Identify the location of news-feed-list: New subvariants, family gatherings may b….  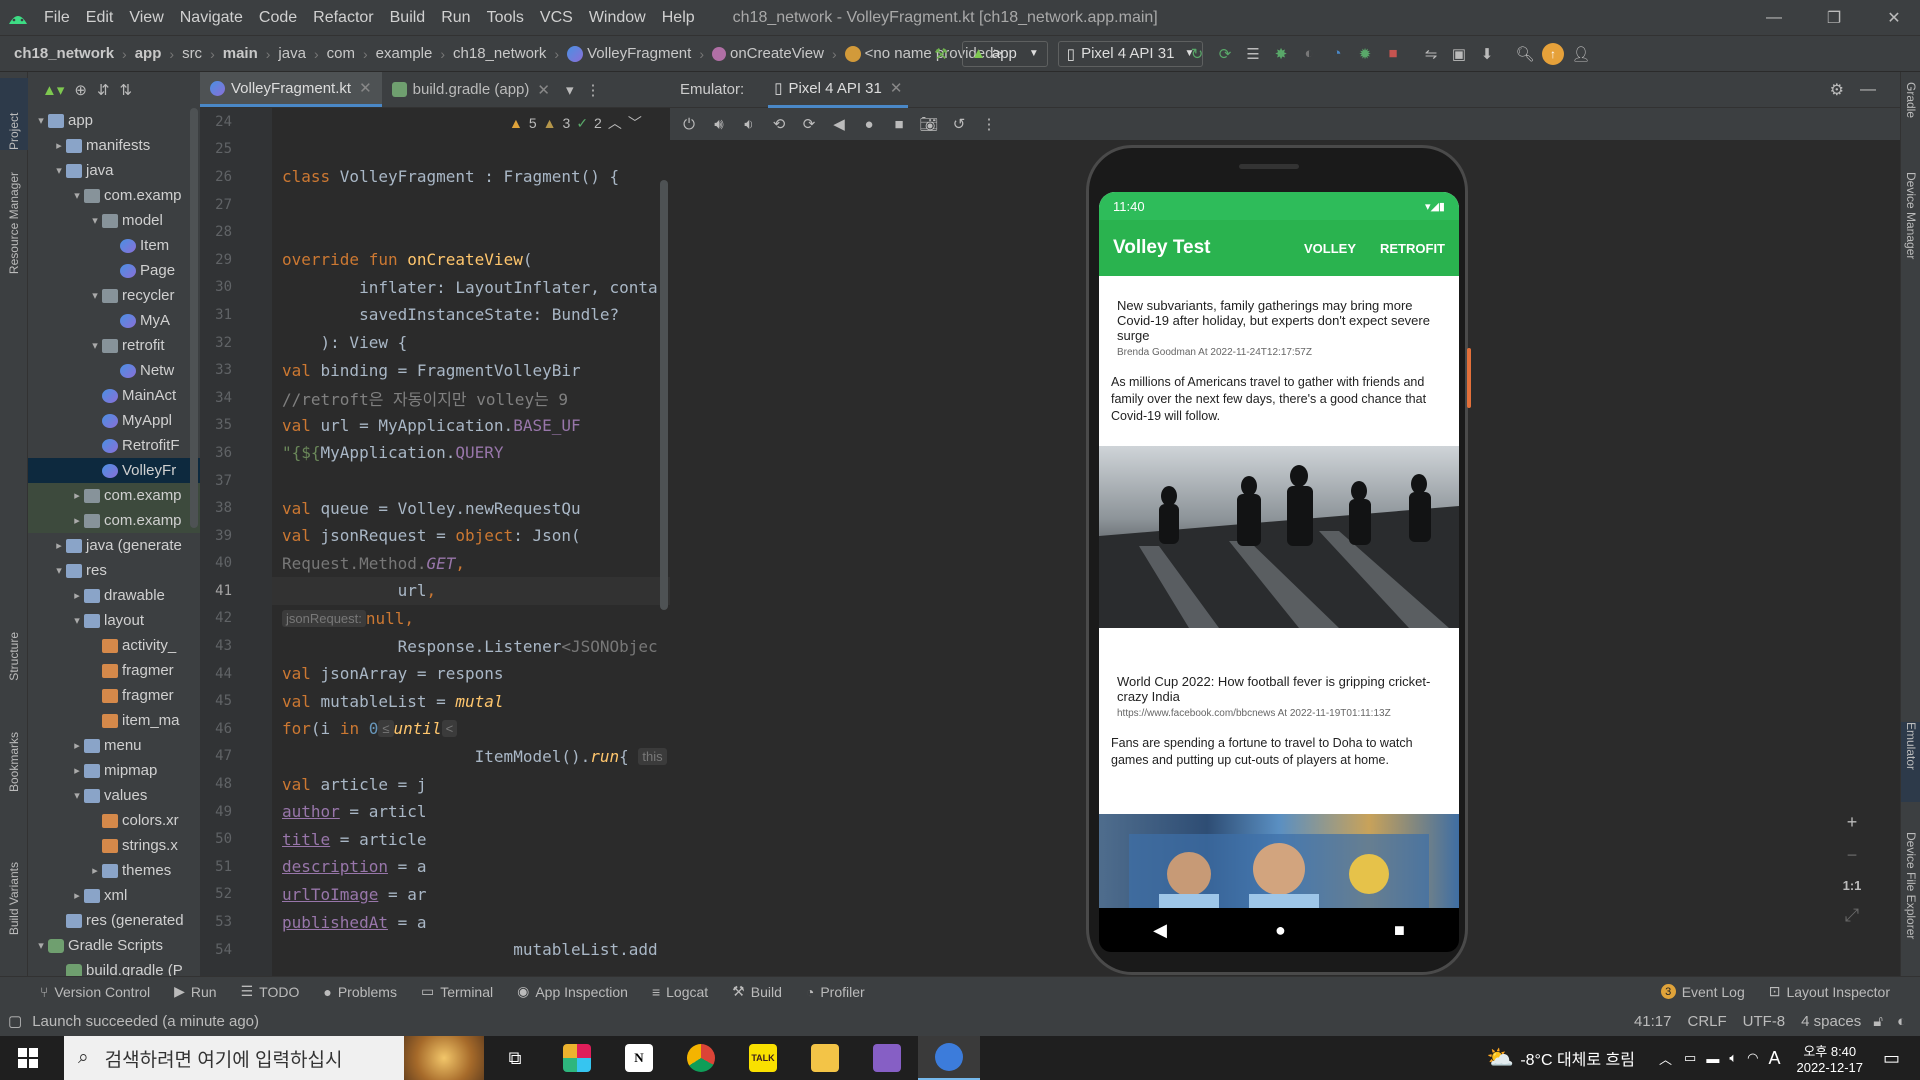
(1279, 592).